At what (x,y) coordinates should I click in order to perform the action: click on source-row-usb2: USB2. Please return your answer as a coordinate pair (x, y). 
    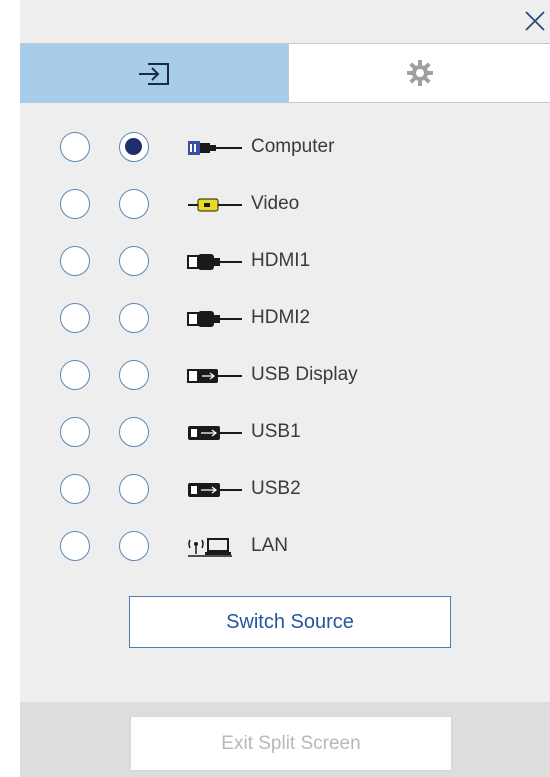
    Looking at the image, I should click on (285, 490).